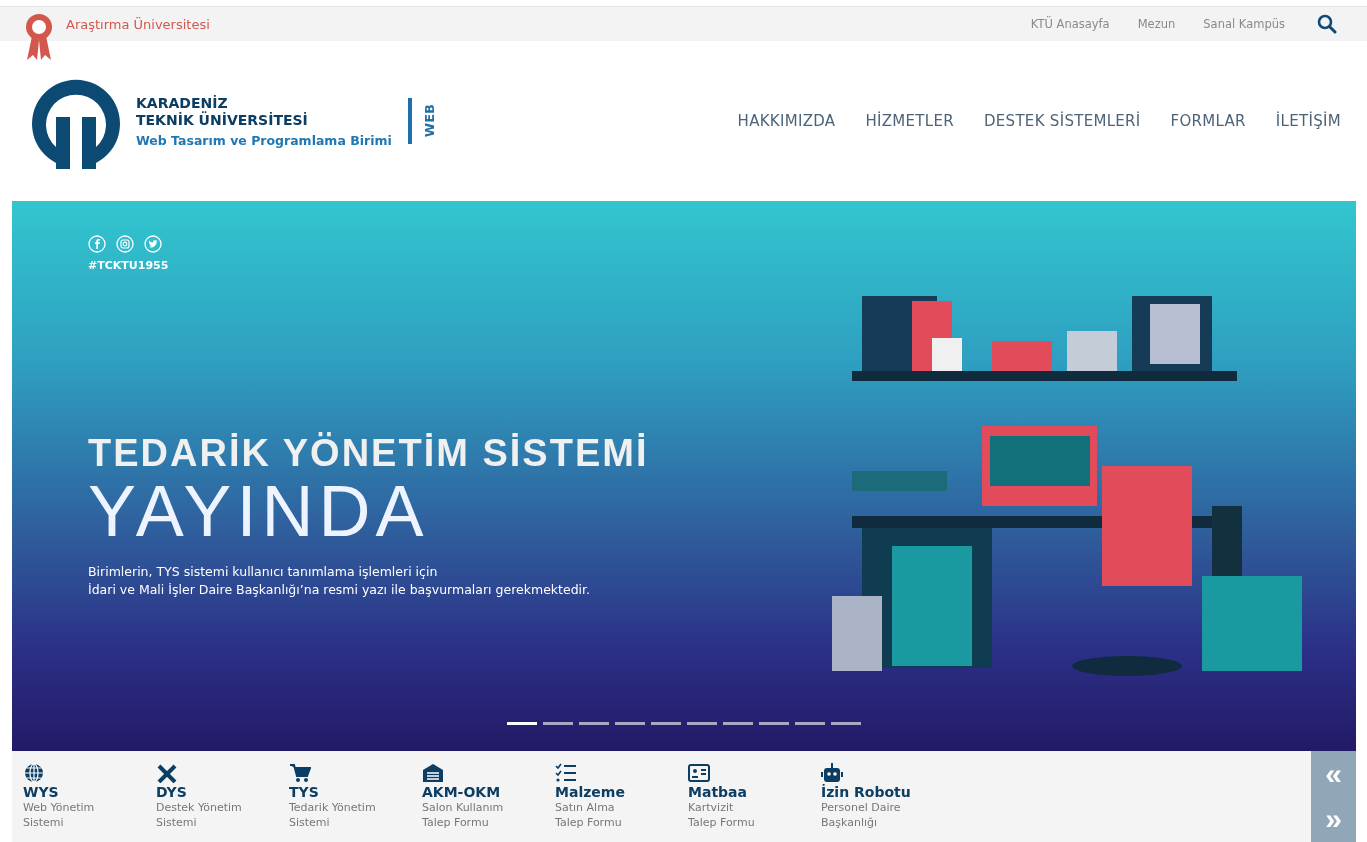 The height and width of the screenshot is (842, 1367). I want to click on quick-link-title: AKM-OKM, so click(461, 792).